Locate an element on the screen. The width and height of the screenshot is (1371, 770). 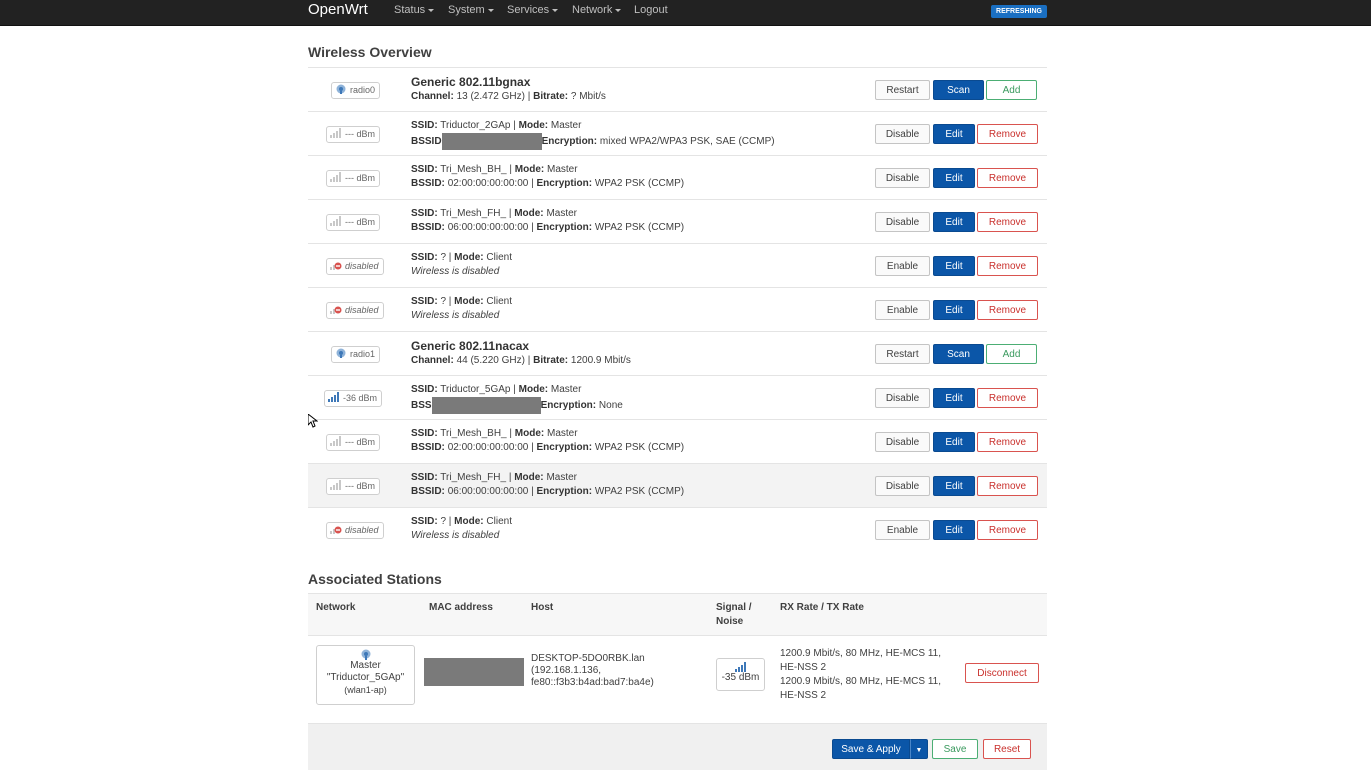
ssid-line: SSID: Tri_Mesh_FH_ | Mode: Master is located at coordinates (494, 213).